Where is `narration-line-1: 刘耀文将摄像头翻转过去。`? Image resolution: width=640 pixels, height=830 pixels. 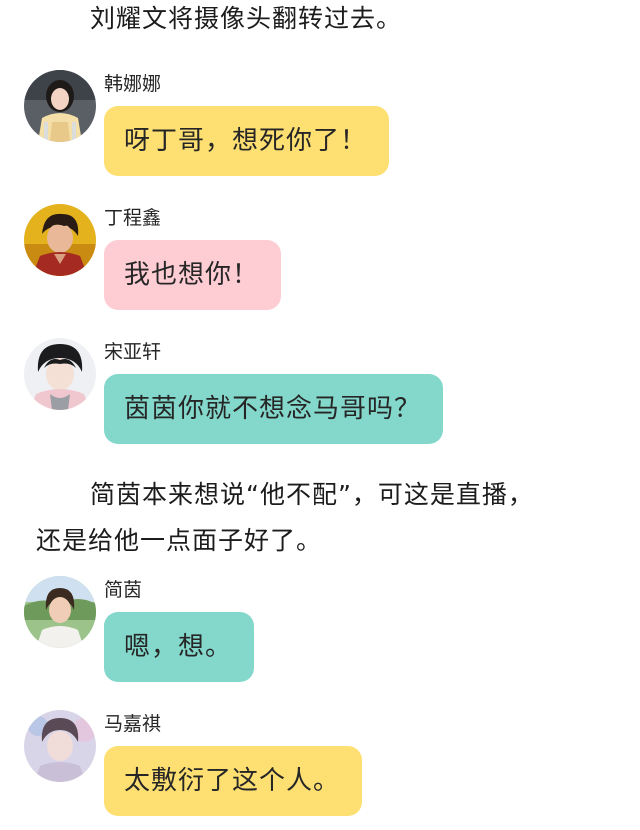 narration-line-1: 刘耀文将摄像头翻转过去。 is located at coordinates (246, 18).